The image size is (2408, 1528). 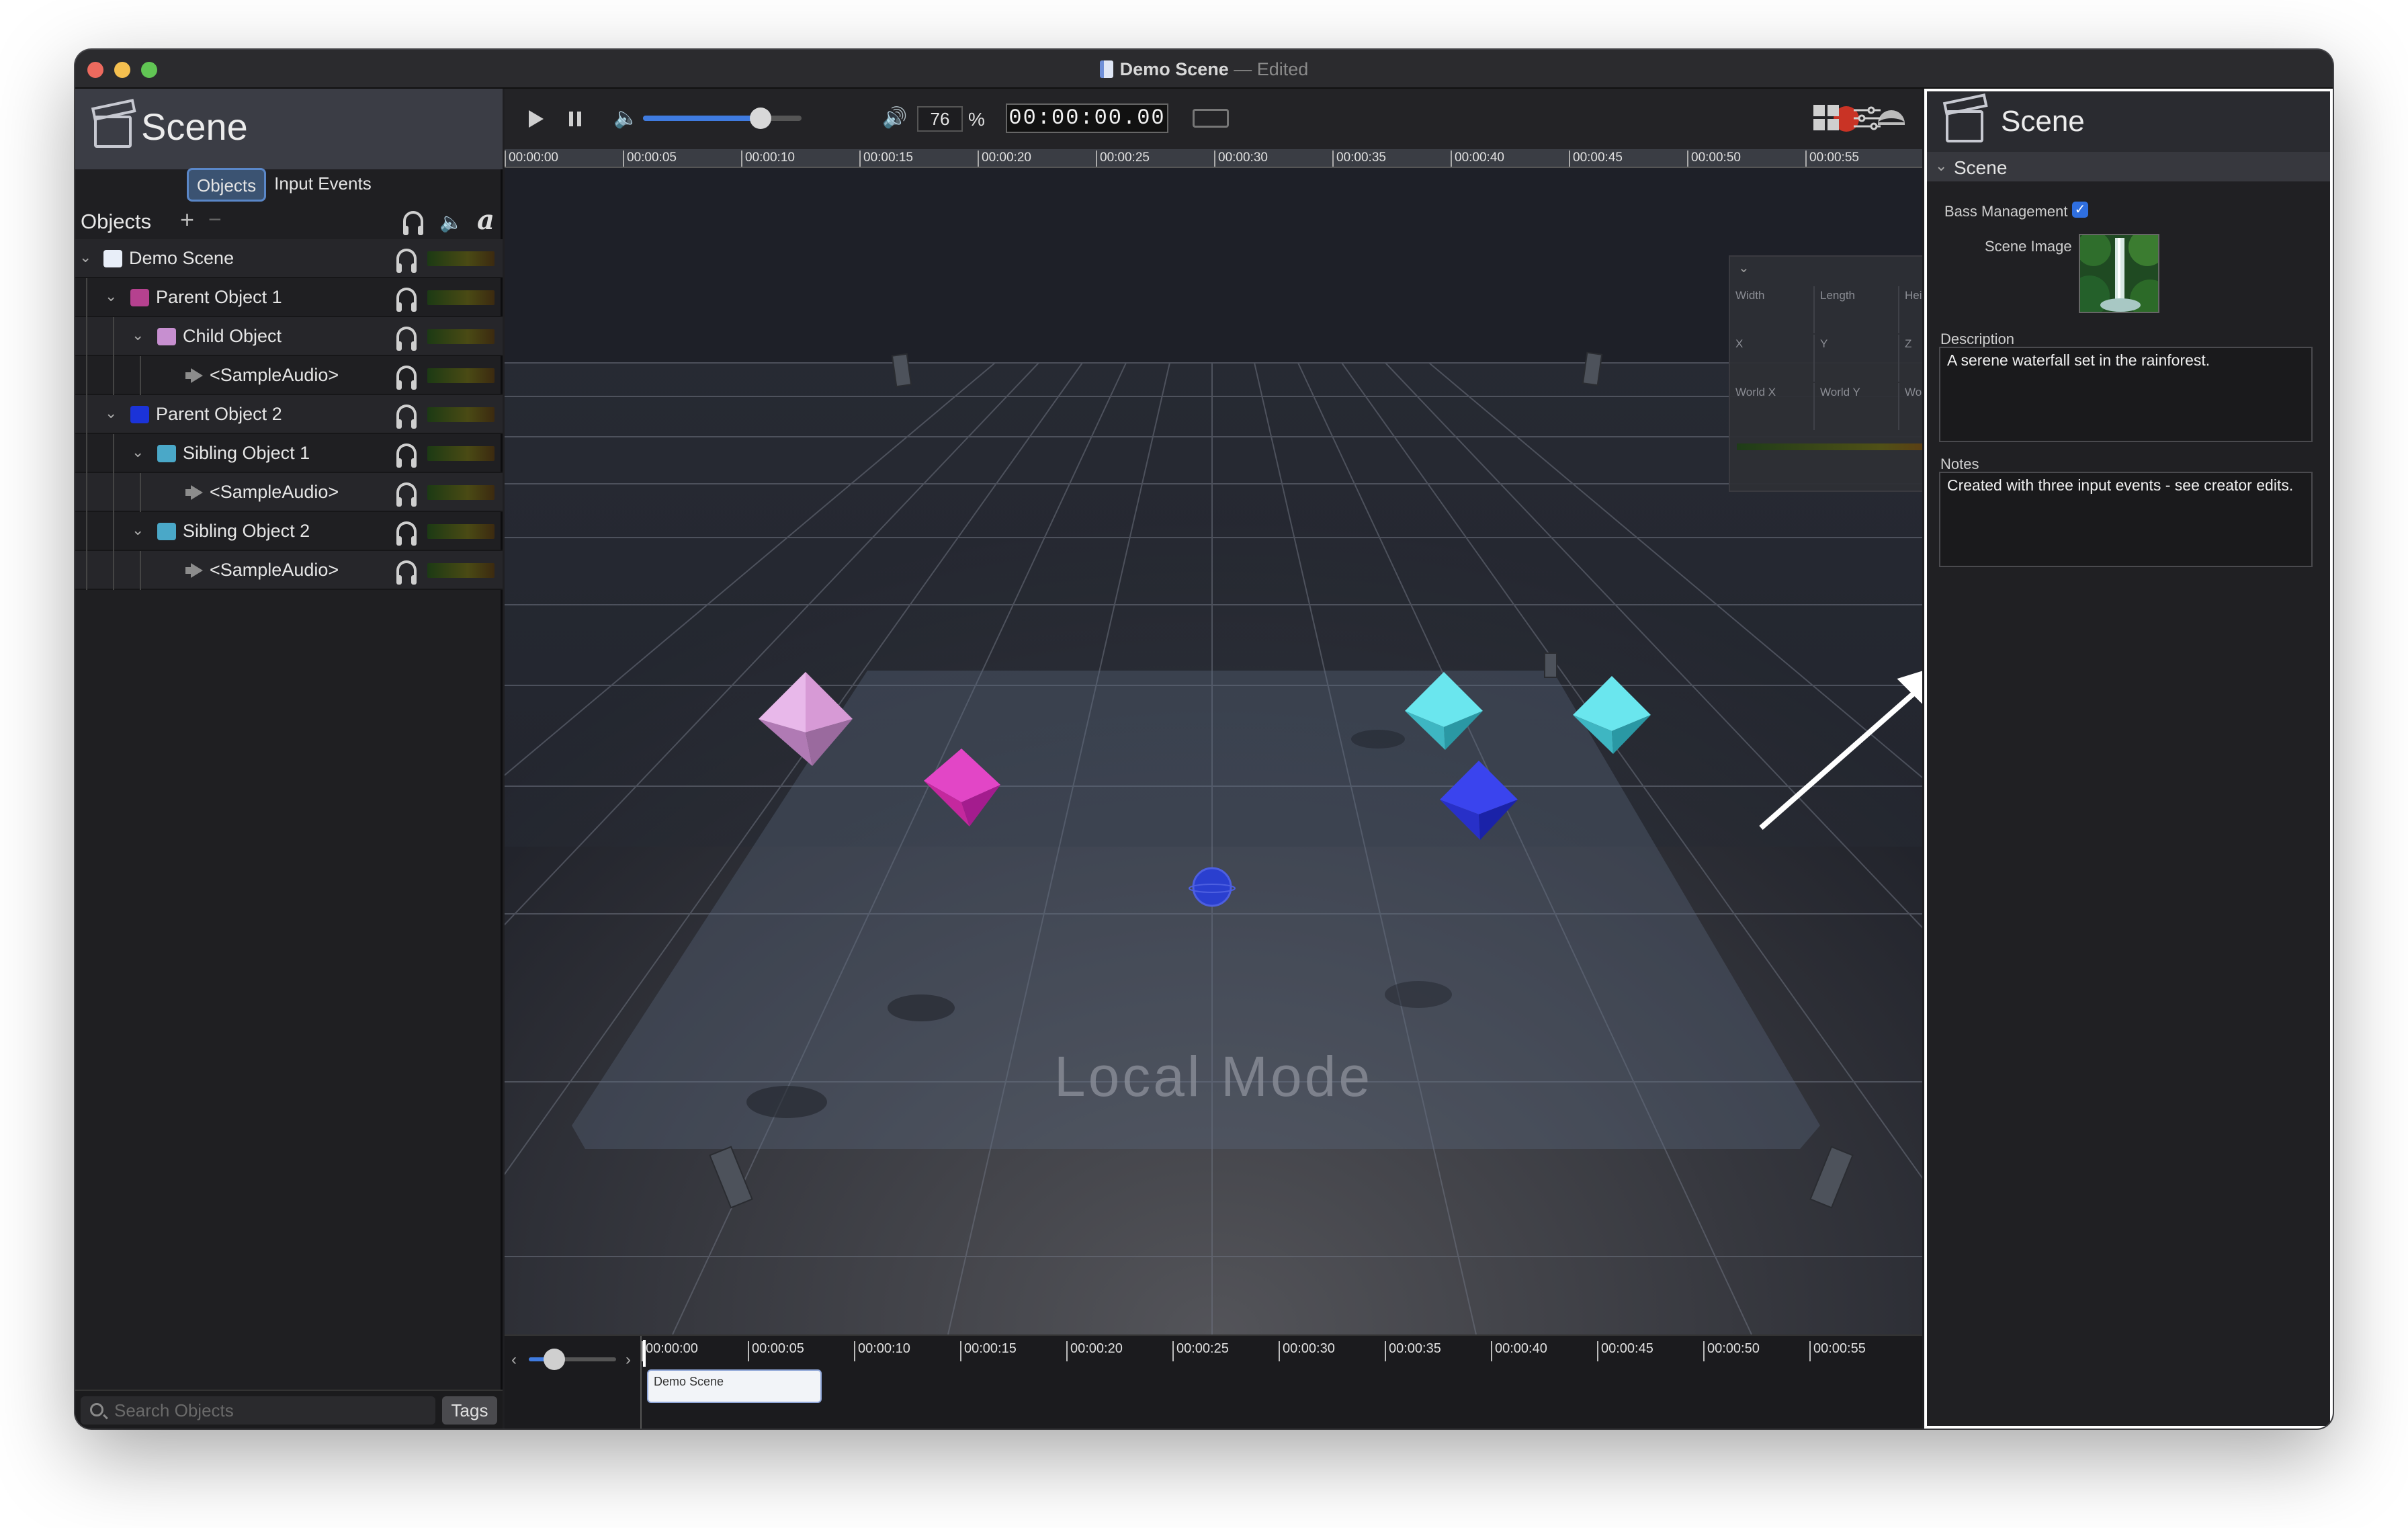 What do you see at coordinates (1891, 118) in the screenshot?
I see `speaker-layout-icon` at bounding box center [1891, 118].